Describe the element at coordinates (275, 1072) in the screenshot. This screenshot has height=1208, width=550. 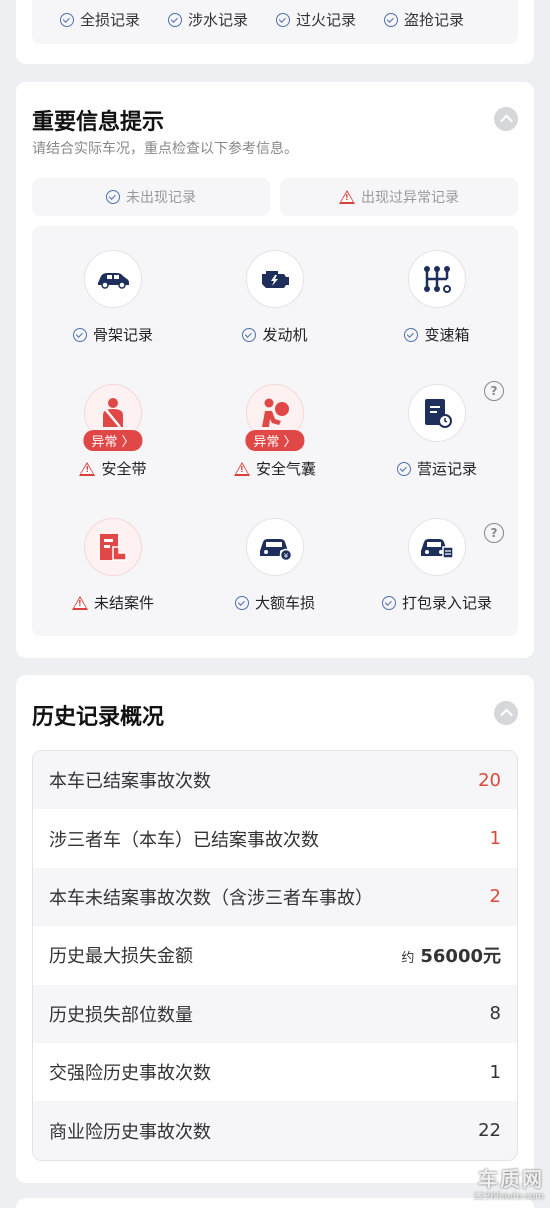
I see `table-row: 交强险历史事故次数 1` at that location.